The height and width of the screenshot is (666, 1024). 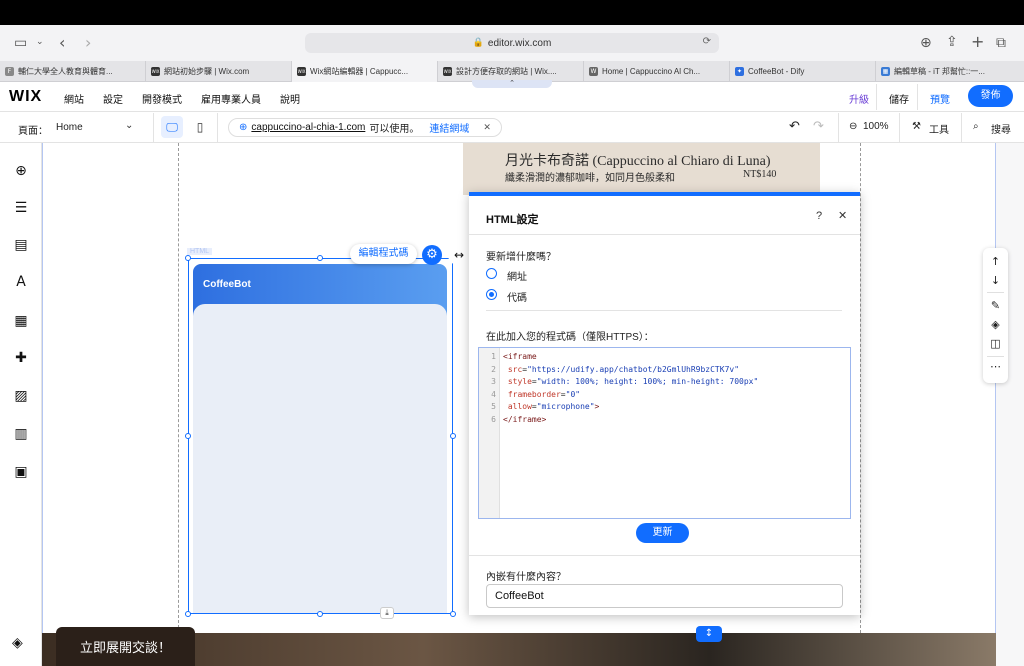 What do you see at coordinates (1010, 404) in the screenshot?
I see `canvas-right-gutter` at bounding box center [1010, 404].